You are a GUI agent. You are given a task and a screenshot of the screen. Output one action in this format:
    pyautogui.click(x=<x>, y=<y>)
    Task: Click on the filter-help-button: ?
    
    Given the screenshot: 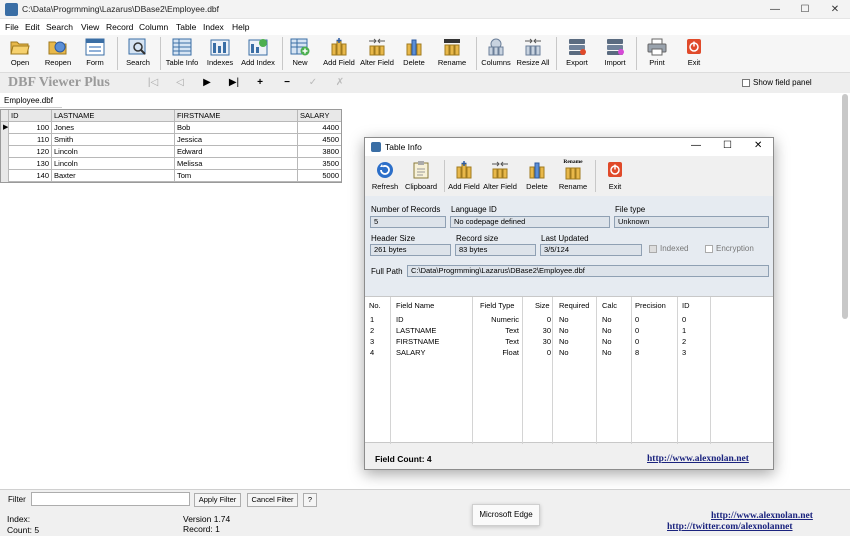 What is the action you would take?
    pyautogui.click(x=310, y=500)
    